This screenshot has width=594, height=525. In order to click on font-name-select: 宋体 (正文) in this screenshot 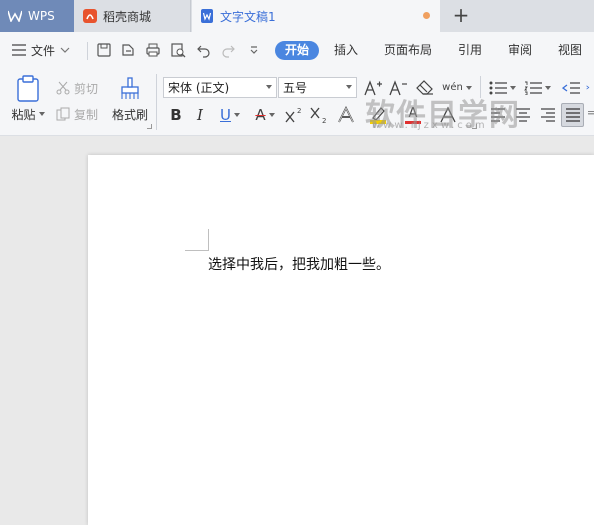, I will do `click(220, 87)`.